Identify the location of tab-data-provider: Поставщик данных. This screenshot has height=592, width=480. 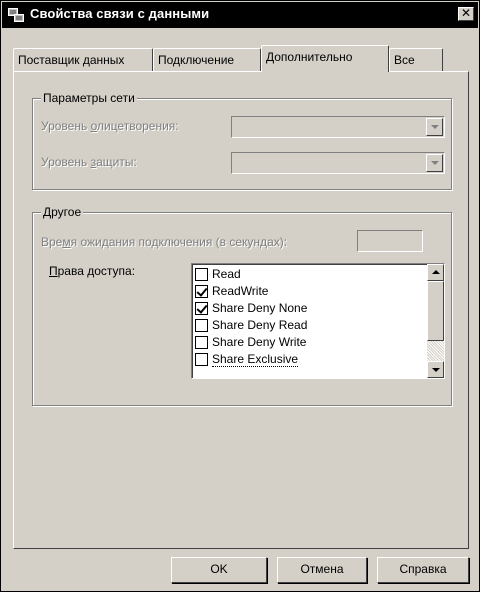
(83, 59).